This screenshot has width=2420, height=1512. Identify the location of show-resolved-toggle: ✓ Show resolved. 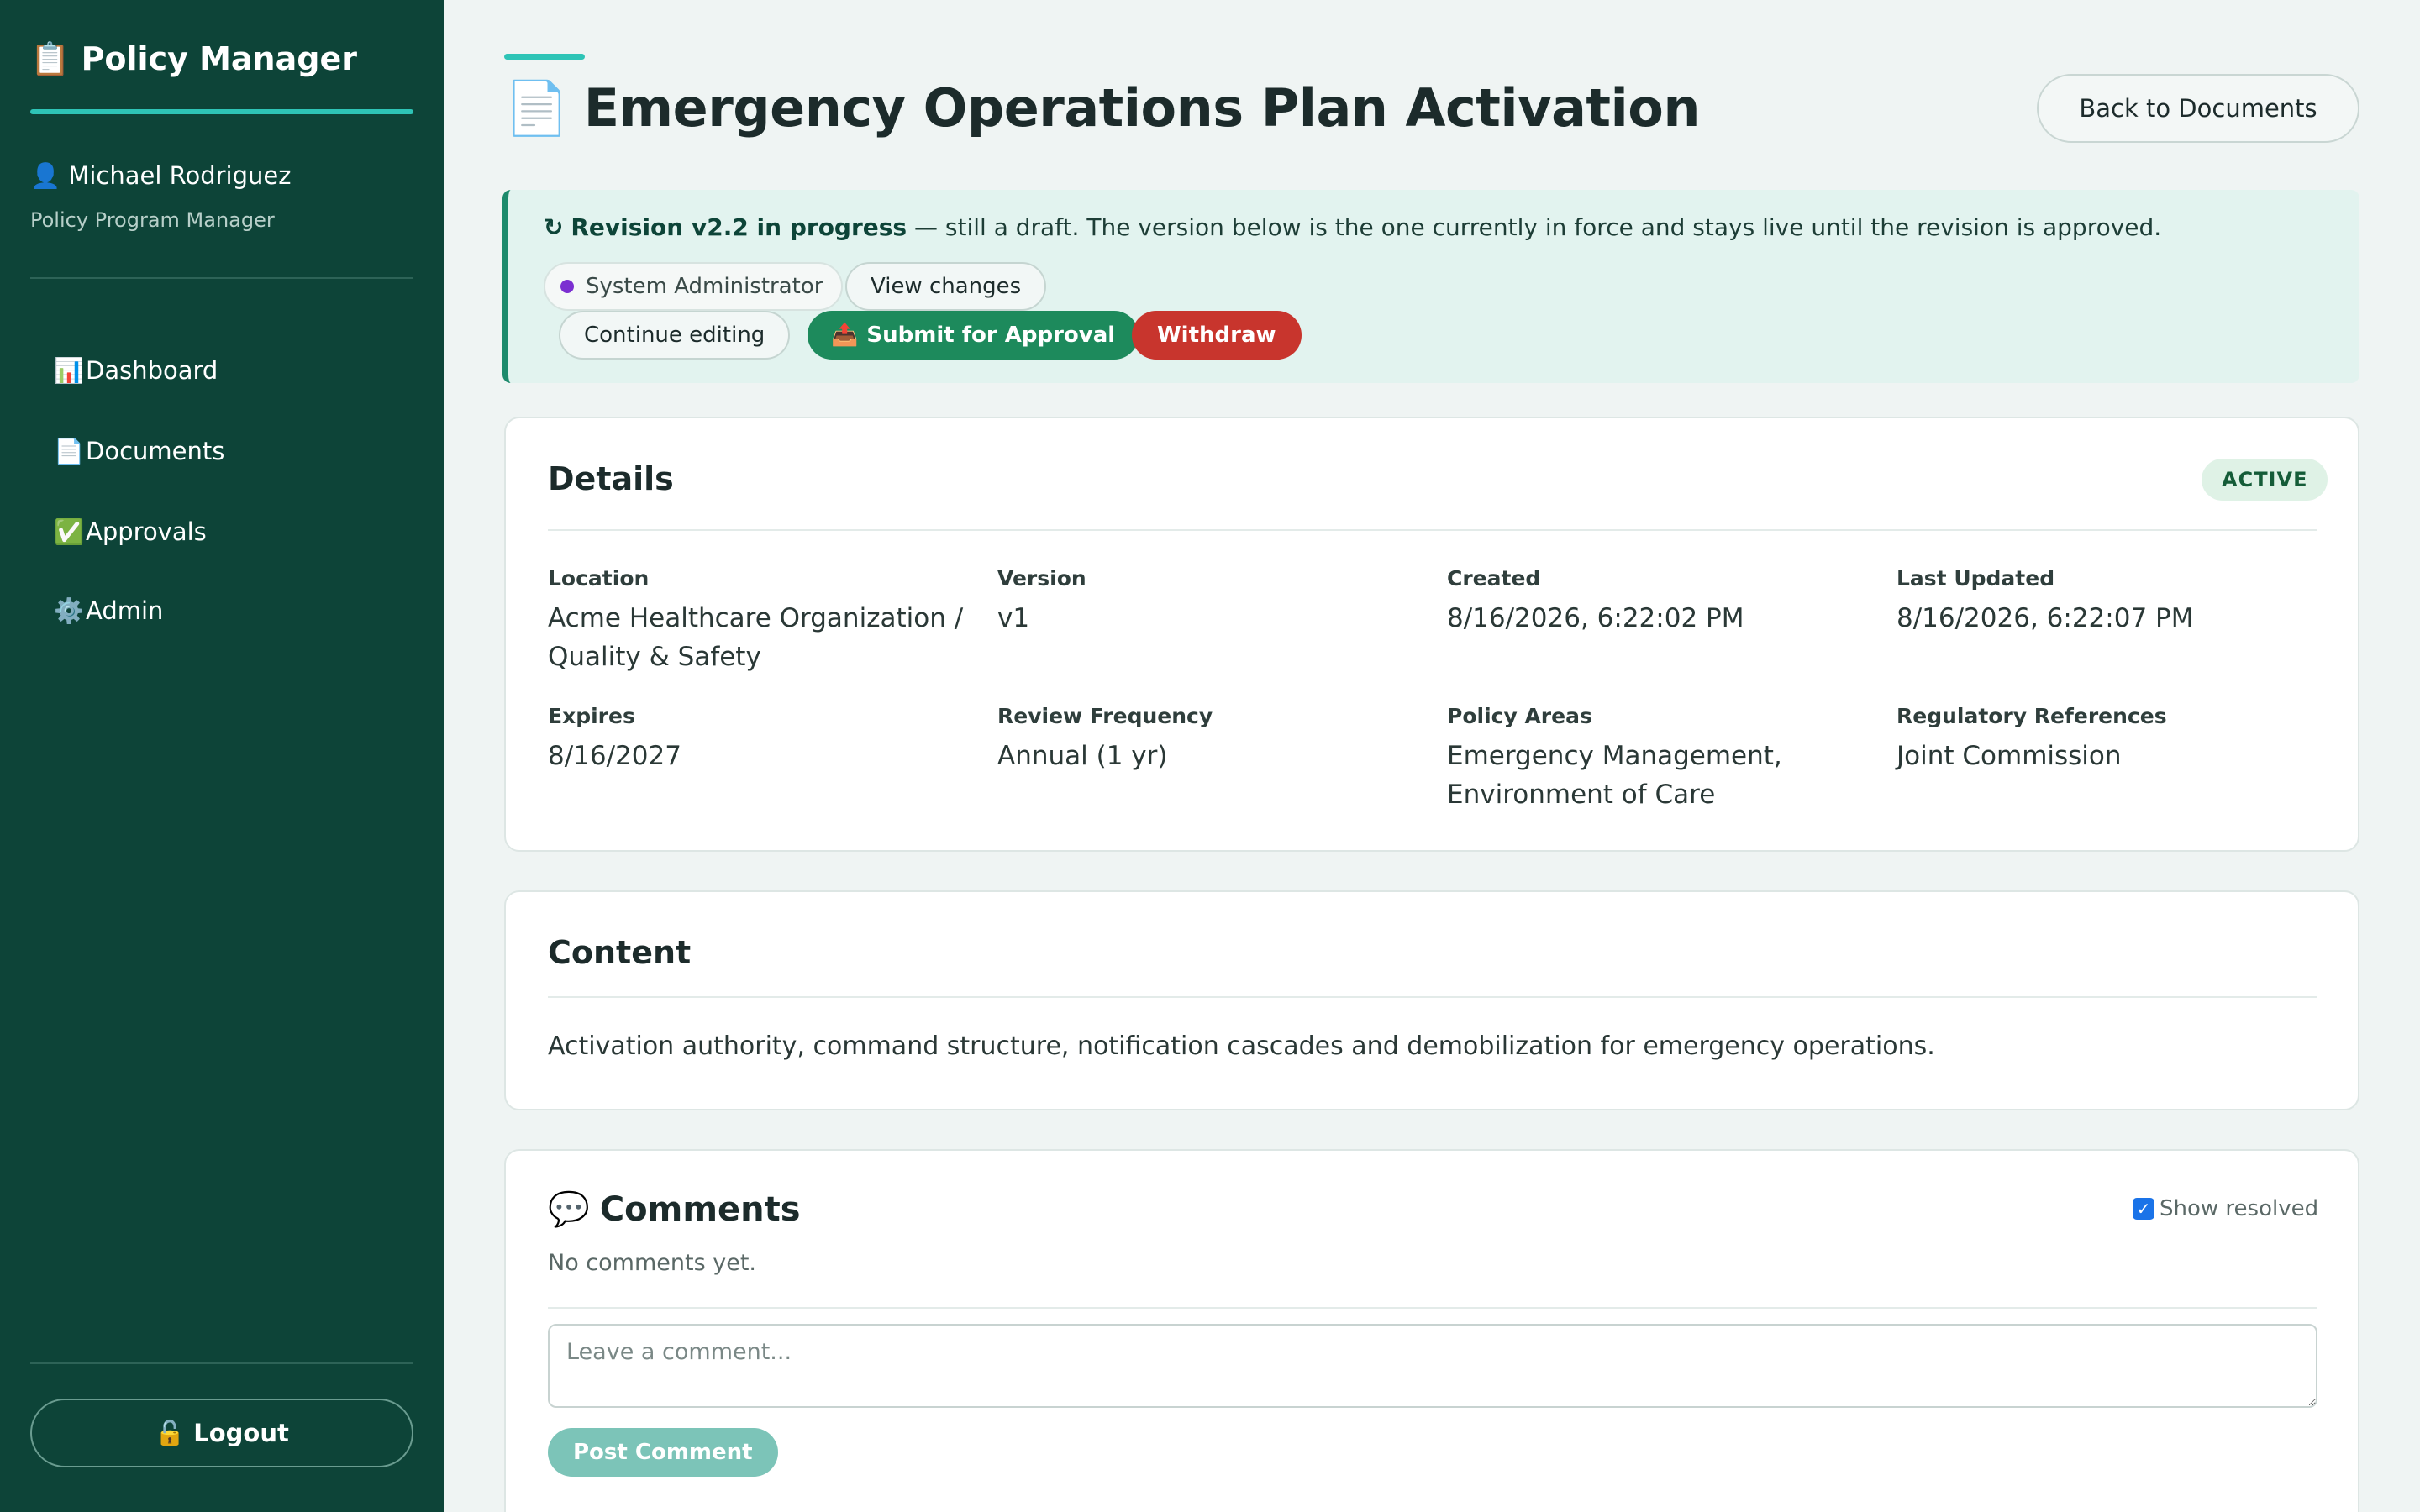
(2225, 1208).